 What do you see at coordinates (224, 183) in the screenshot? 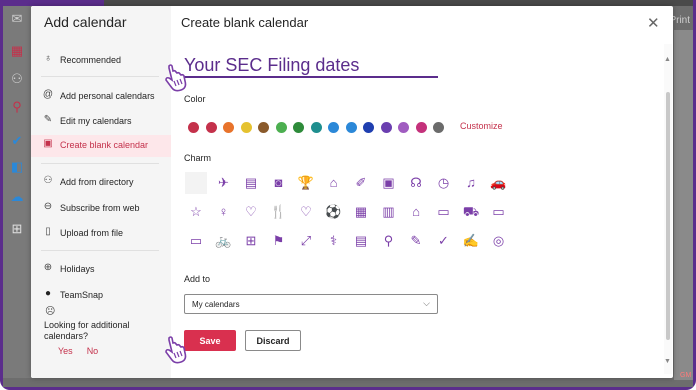
I see `charm-icon: ✈` at bounding box center [224, 183].